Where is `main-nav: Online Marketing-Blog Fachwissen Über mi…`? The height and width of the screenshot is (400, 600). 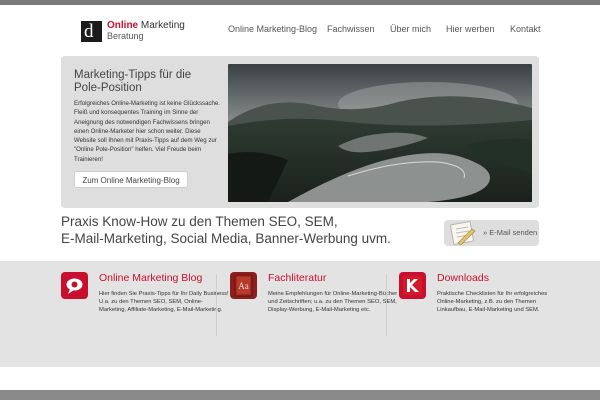 main-nav: Online Marketing-Blog Fachwissen Über mi… is located at coordinates (300, 31).